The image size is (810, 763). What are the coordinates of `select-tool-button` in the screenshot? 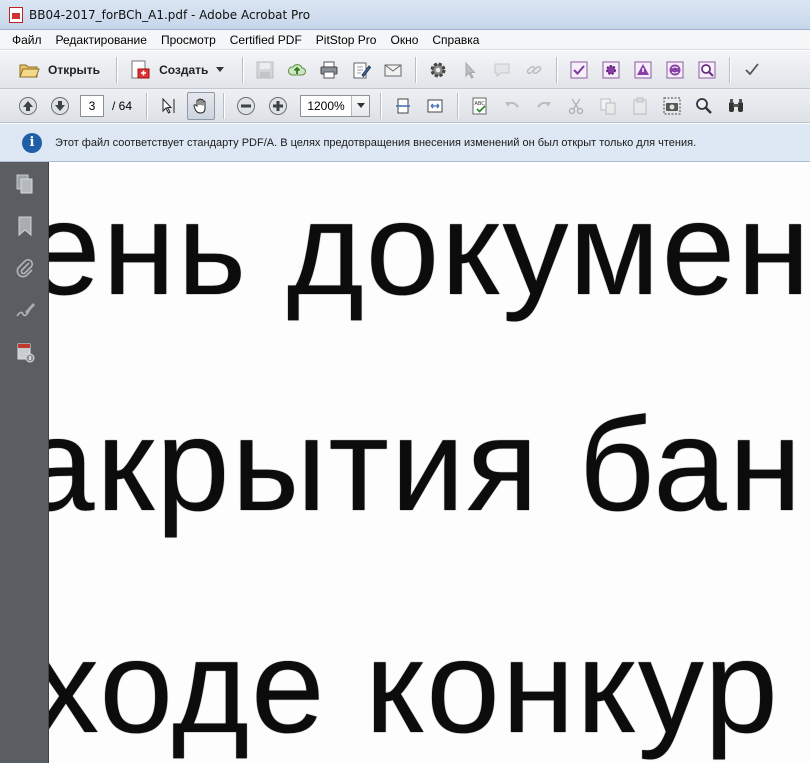 It's located at (470, 70).